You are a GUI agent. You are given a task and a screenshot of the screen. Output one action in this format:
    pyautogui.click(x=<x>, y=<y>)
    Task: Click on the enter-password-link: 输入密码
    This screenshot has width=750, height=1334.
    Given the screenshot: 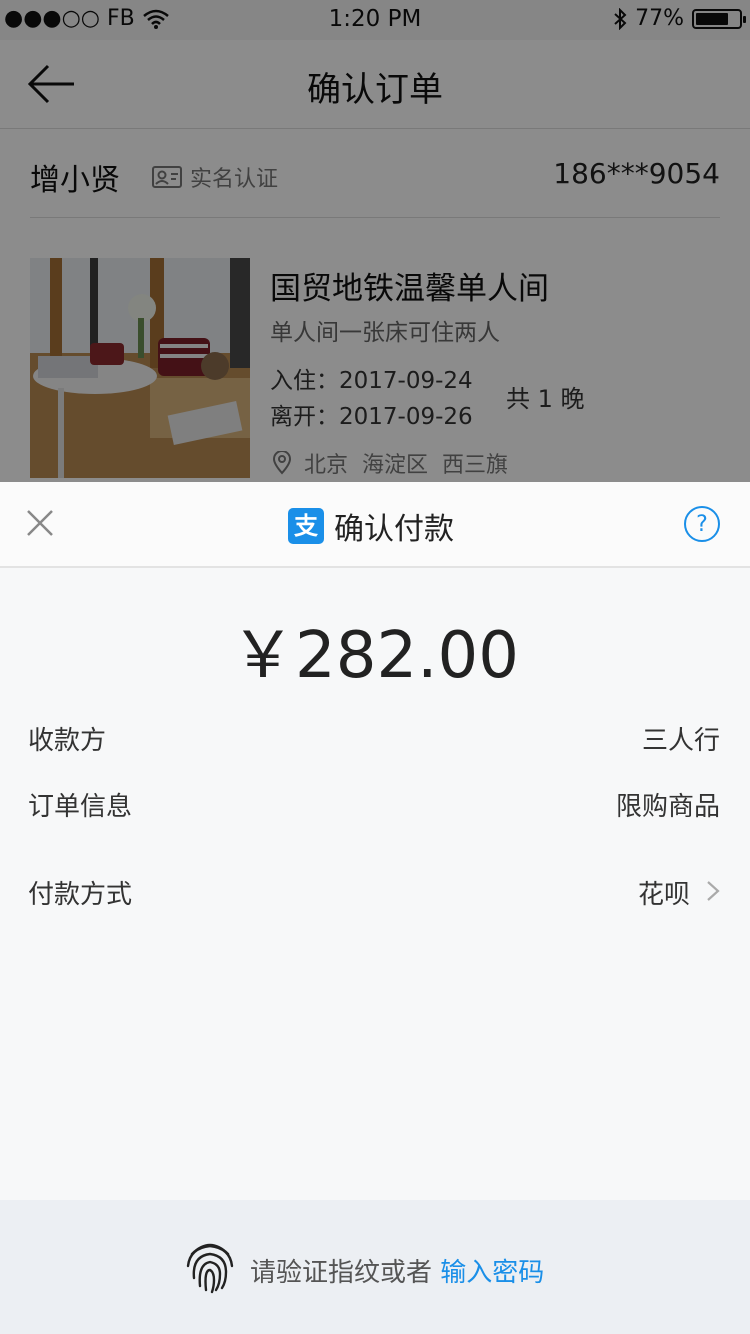 What is the action you would take?
    pyautogui.click(x=492, y=1273)
    